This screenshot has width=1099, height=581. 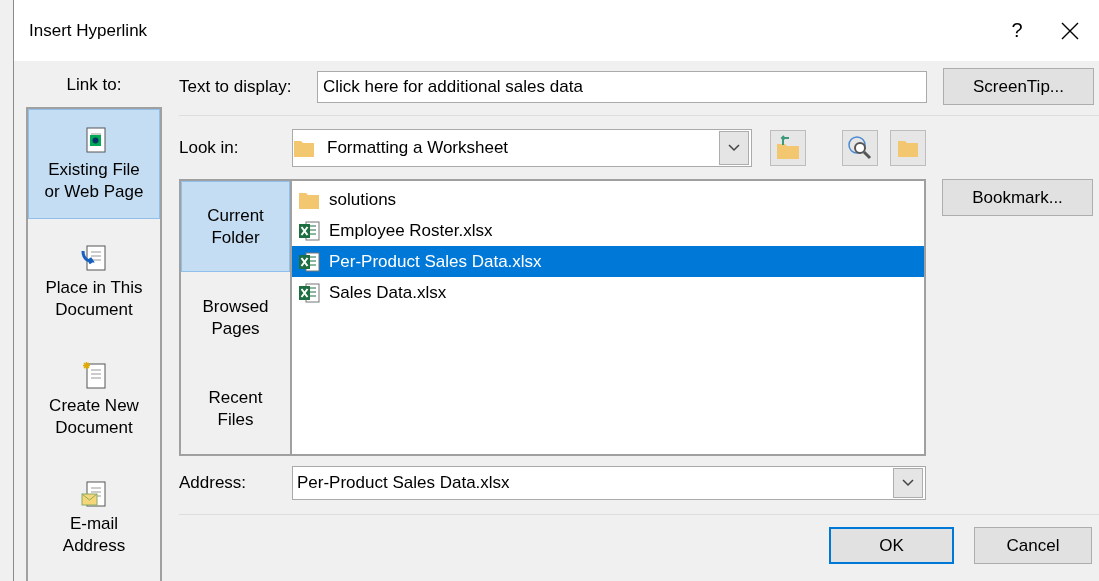 I want to click on window-title: Insert Hyperlink, so click(x=89, y=30).